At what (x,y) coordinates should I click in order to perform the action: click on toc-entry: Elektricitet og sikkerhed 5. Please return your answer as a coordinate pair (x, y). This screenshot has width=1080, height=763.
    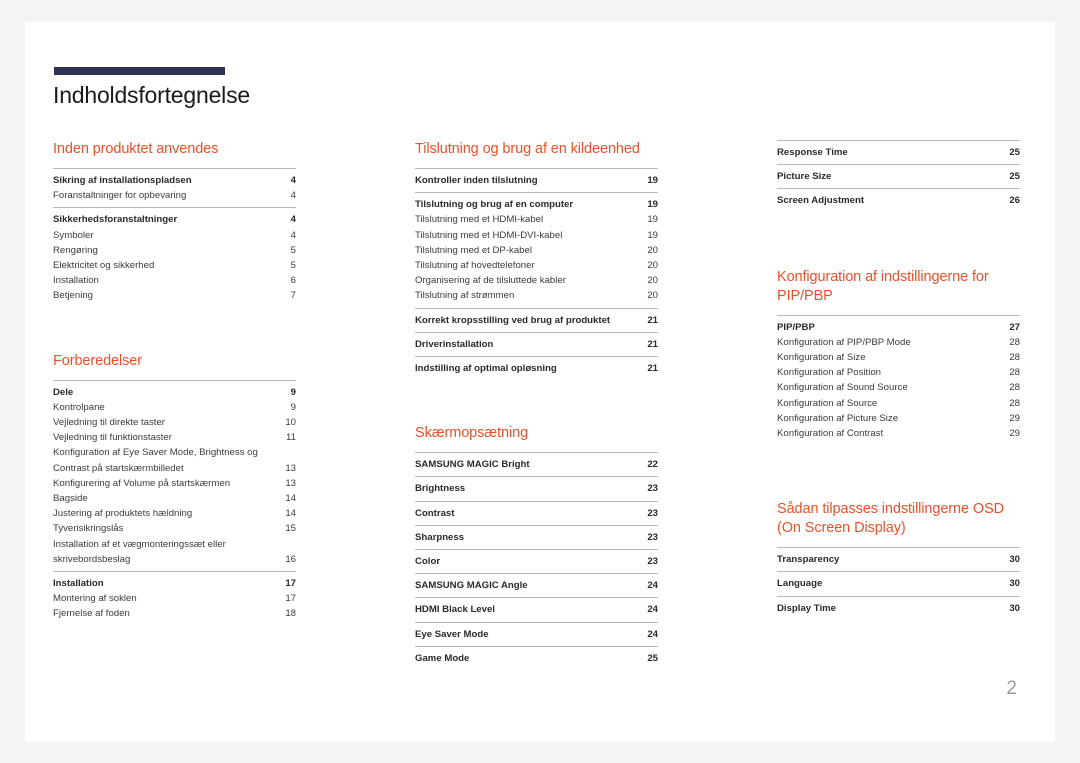
    Looking at the image, I should click on (174, 265).